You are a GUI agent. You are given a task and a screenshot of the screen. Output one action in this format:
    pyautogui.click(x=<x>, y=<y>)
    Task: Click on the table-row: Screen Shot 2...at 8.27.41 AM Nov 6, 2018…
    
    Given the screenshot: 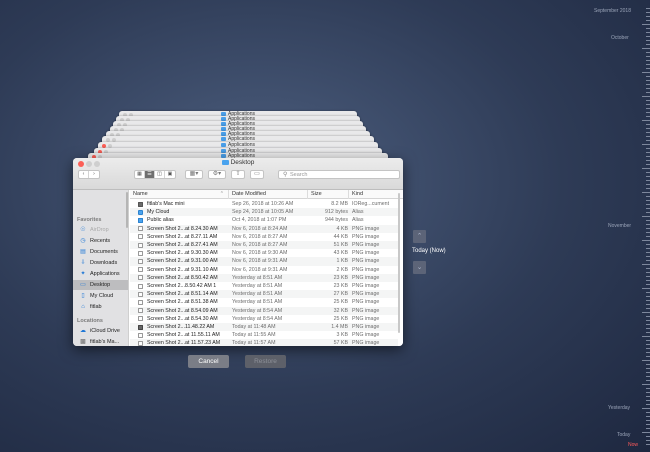 What is the action you would take?
    pyautogui.click(x=264, y=245)
    